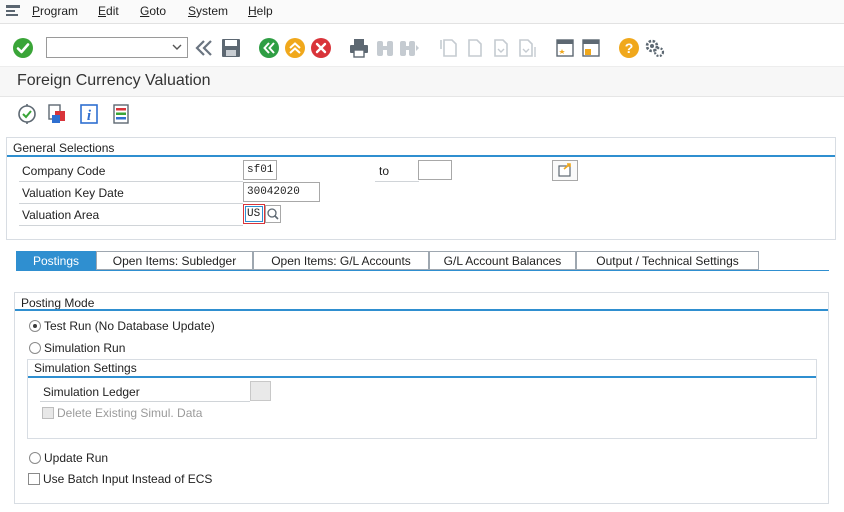 This screenshot has width=844, height=512. What do you see at coordinates (527, 48) in the screenshot?
I see `last-page-icon` at bounding box center [527, 48].